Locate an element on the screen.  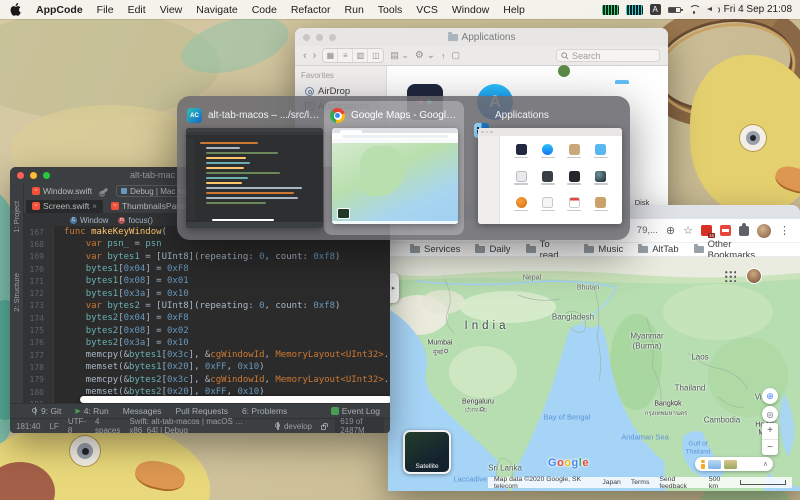
readonly-lock-icon is located at coordinates (324, 426).